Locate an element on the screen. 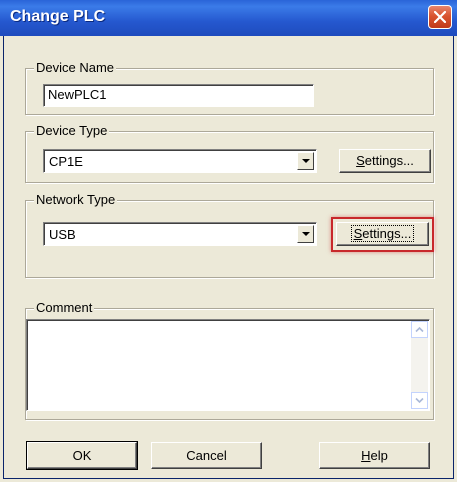 The height and width of the screenshot is (482, 457). cancel-button: Cancel is located at coordinates (206, 455).